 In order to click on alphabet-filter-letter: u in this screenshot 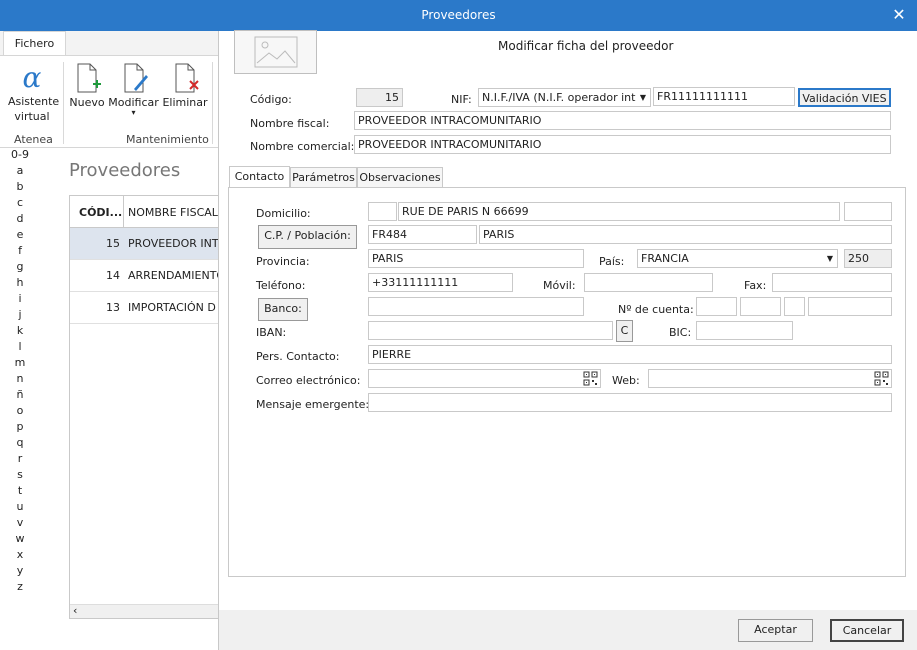, I will do `click(20, 508)`.